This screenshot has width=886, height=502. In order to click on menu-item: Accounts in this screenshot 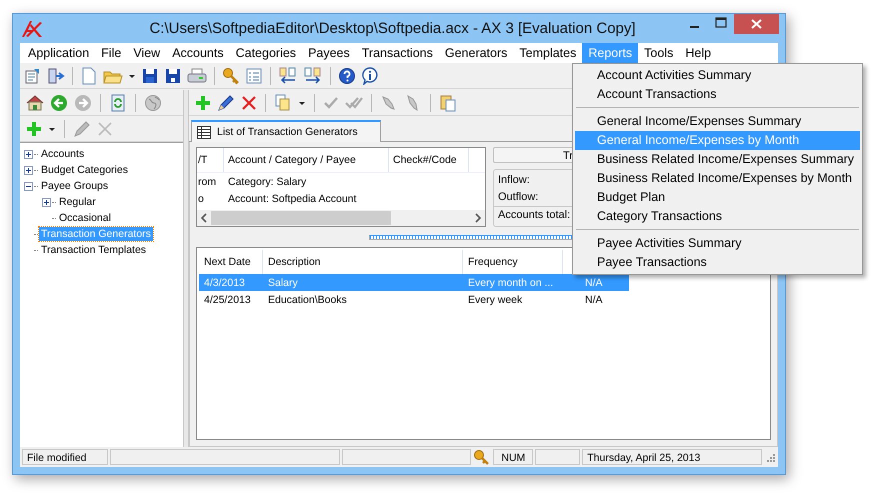, I will do `click(198, 53)`.